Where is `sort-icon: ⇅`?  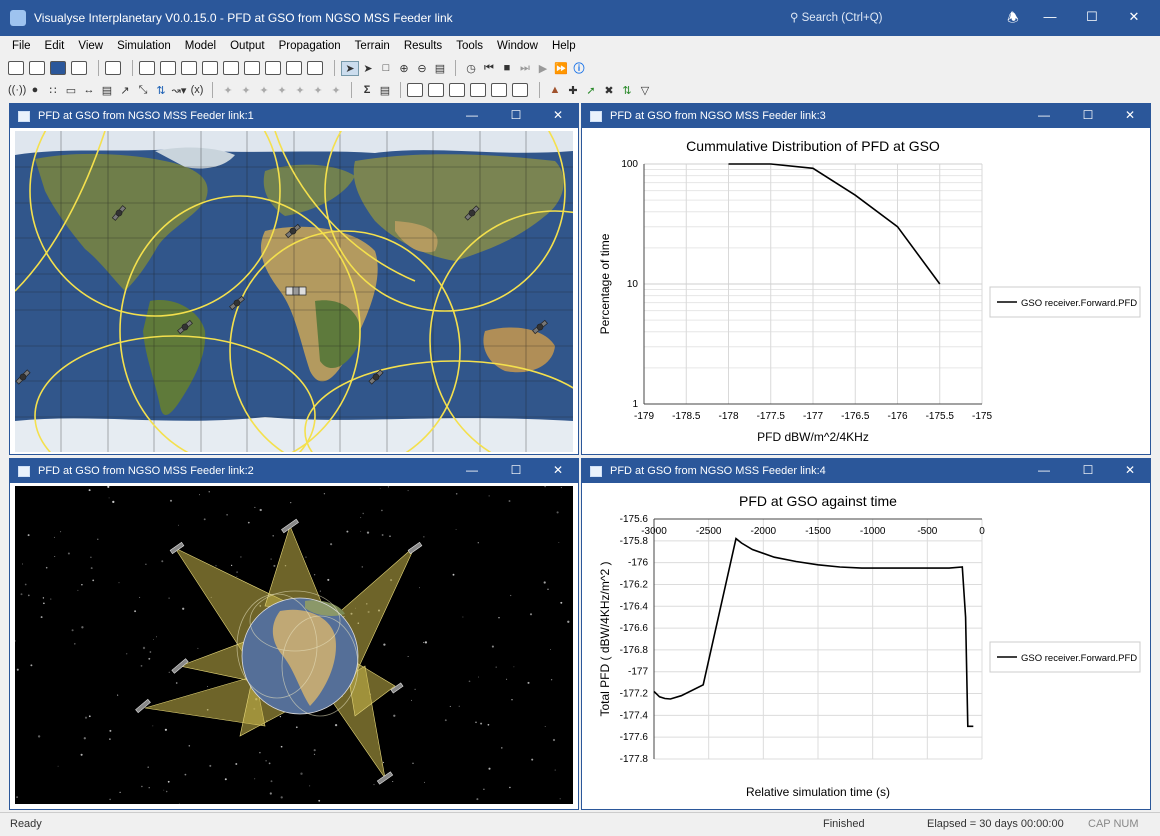 sort-icon: ⇅ is located at coordinates (627, 90).